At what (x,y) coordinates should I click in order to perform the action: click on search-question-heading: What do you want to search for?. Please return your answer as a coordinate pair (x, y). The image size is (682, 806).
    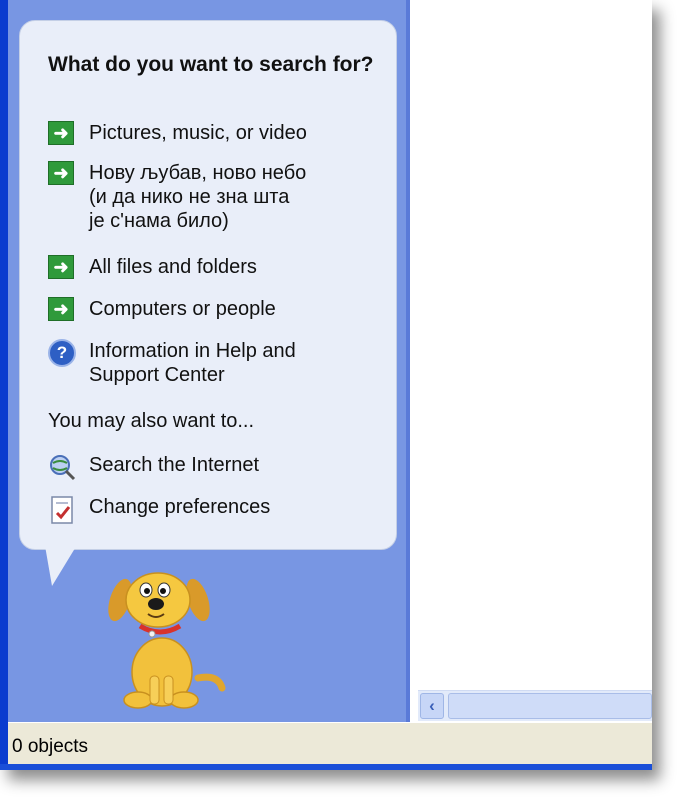
    Looking at the image, I should click on (211, 64).